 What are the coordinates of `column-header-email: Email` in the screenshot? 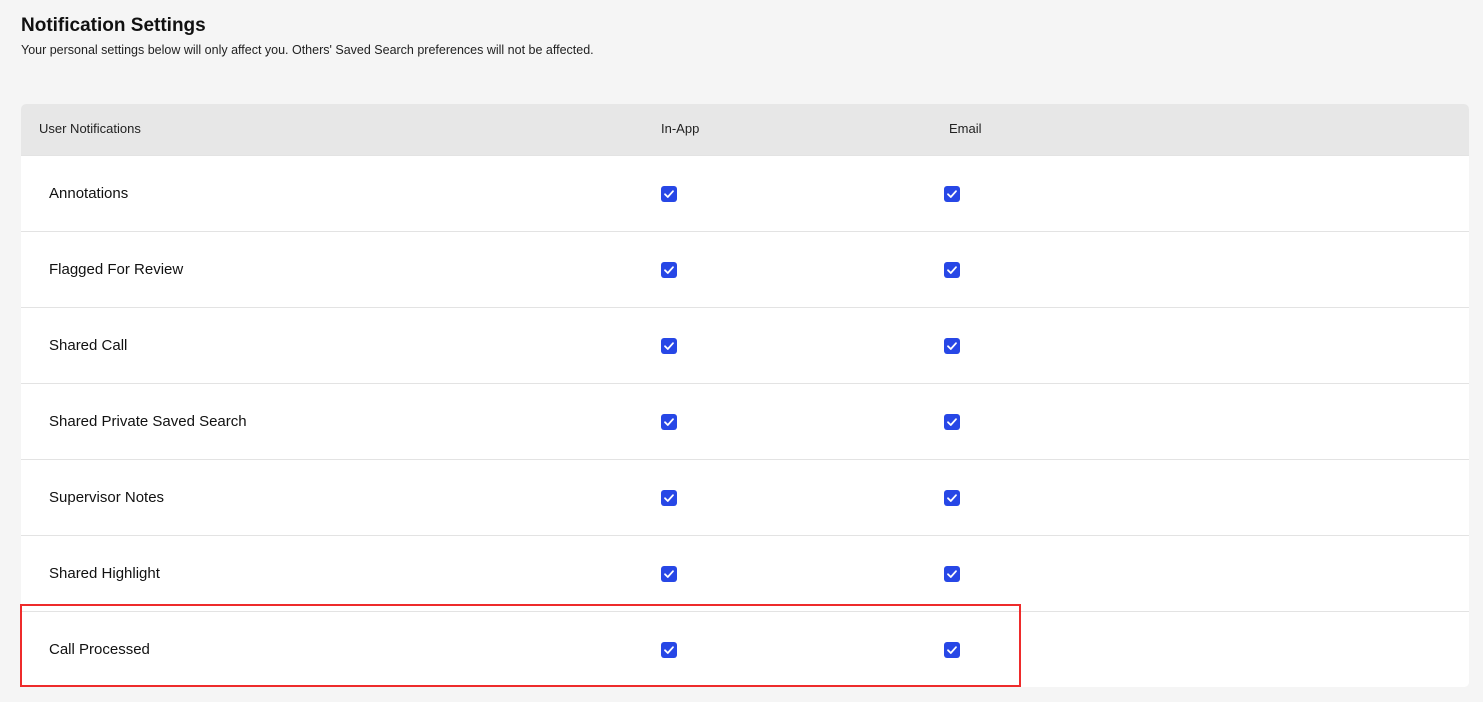 It's located at (965, 128).